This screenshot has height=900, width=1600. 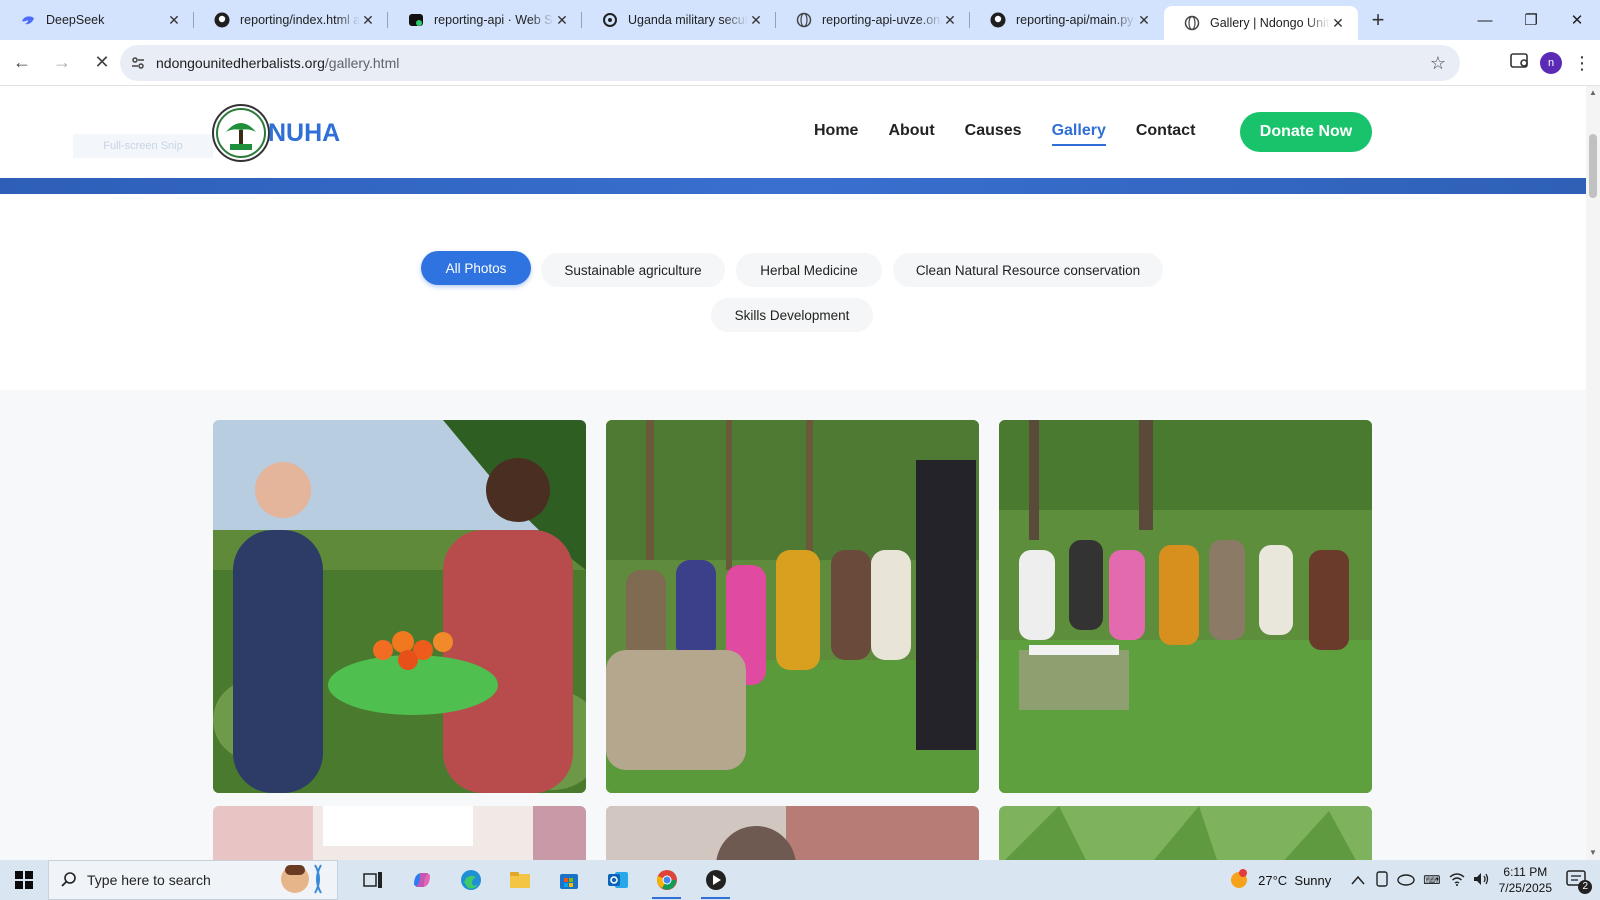 I want to click on snip-overlay-label: Full-screen Snip, so click(x=143, y=146).